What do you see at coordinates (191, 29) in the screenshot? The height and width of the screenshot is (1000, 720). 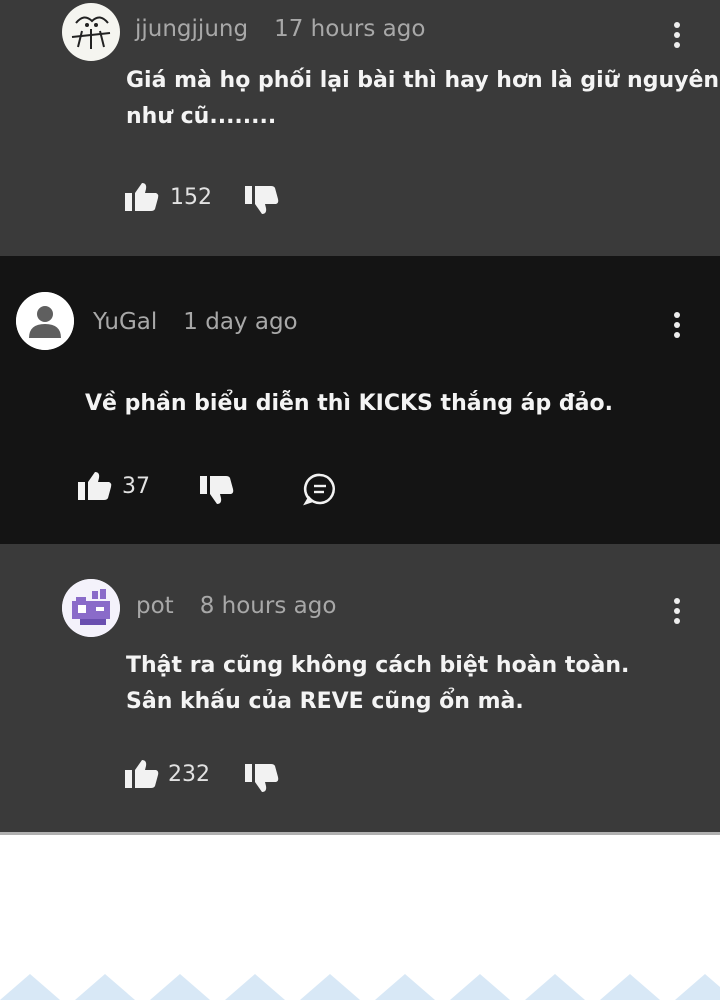 I see `author-name: jjungjjung` at bounding box center [191, 29].